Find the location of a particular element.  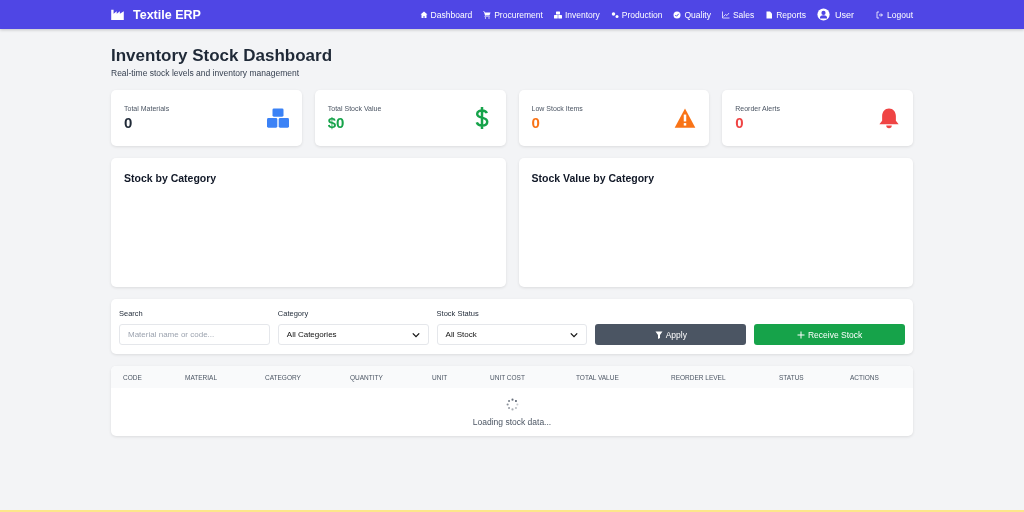

nav-link: Procurement is located at coordinates (513, 14).